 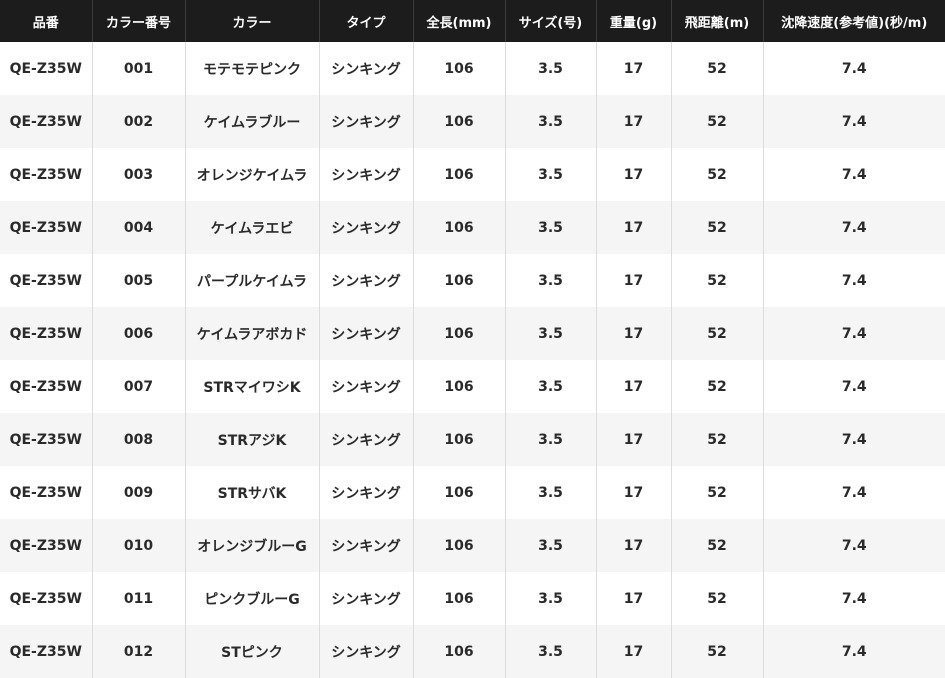 What do you see at coordinates (139, 68) in the screenshot?
I see `cell-color-number: 001` at bounding box center [139, 68].